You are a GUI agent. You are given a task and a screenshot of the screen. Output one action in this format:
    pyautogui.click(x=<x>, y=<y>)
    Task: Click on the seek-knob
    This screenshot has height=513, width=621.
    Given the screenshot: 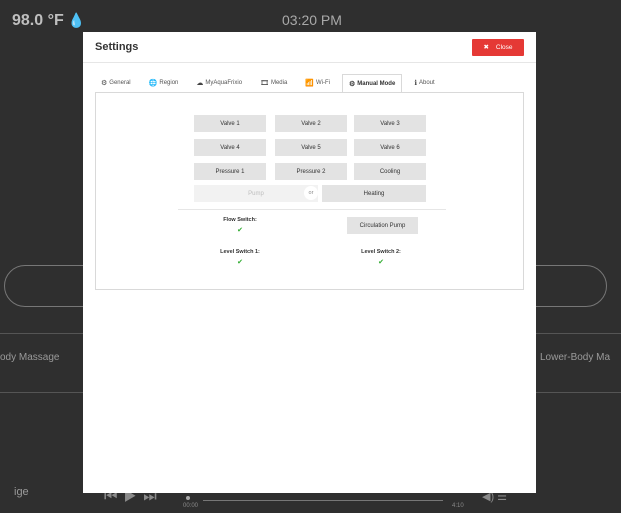 What is the action you would take?
    pyautogui.click(x=188, y=498)
    